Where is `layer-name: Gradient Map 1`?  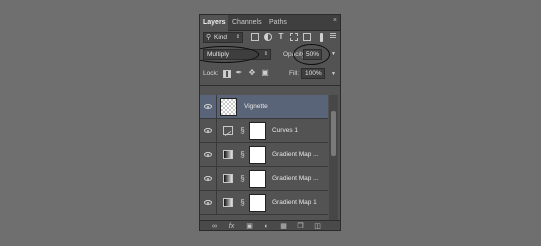
layer-name: Gradient Map 1 is located at coordinates (294, 202).